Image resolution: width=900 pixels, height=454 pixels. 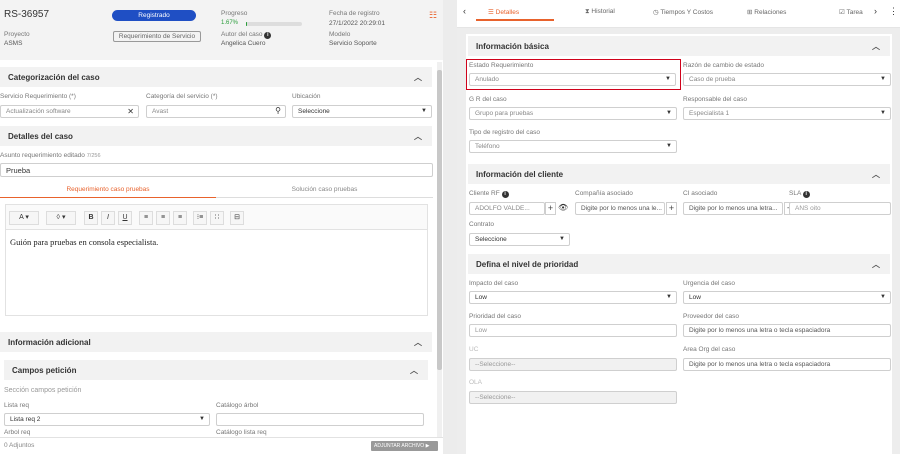 I want to click on tab-solution: Solución caso pruebas, so click(x=324, y=190).